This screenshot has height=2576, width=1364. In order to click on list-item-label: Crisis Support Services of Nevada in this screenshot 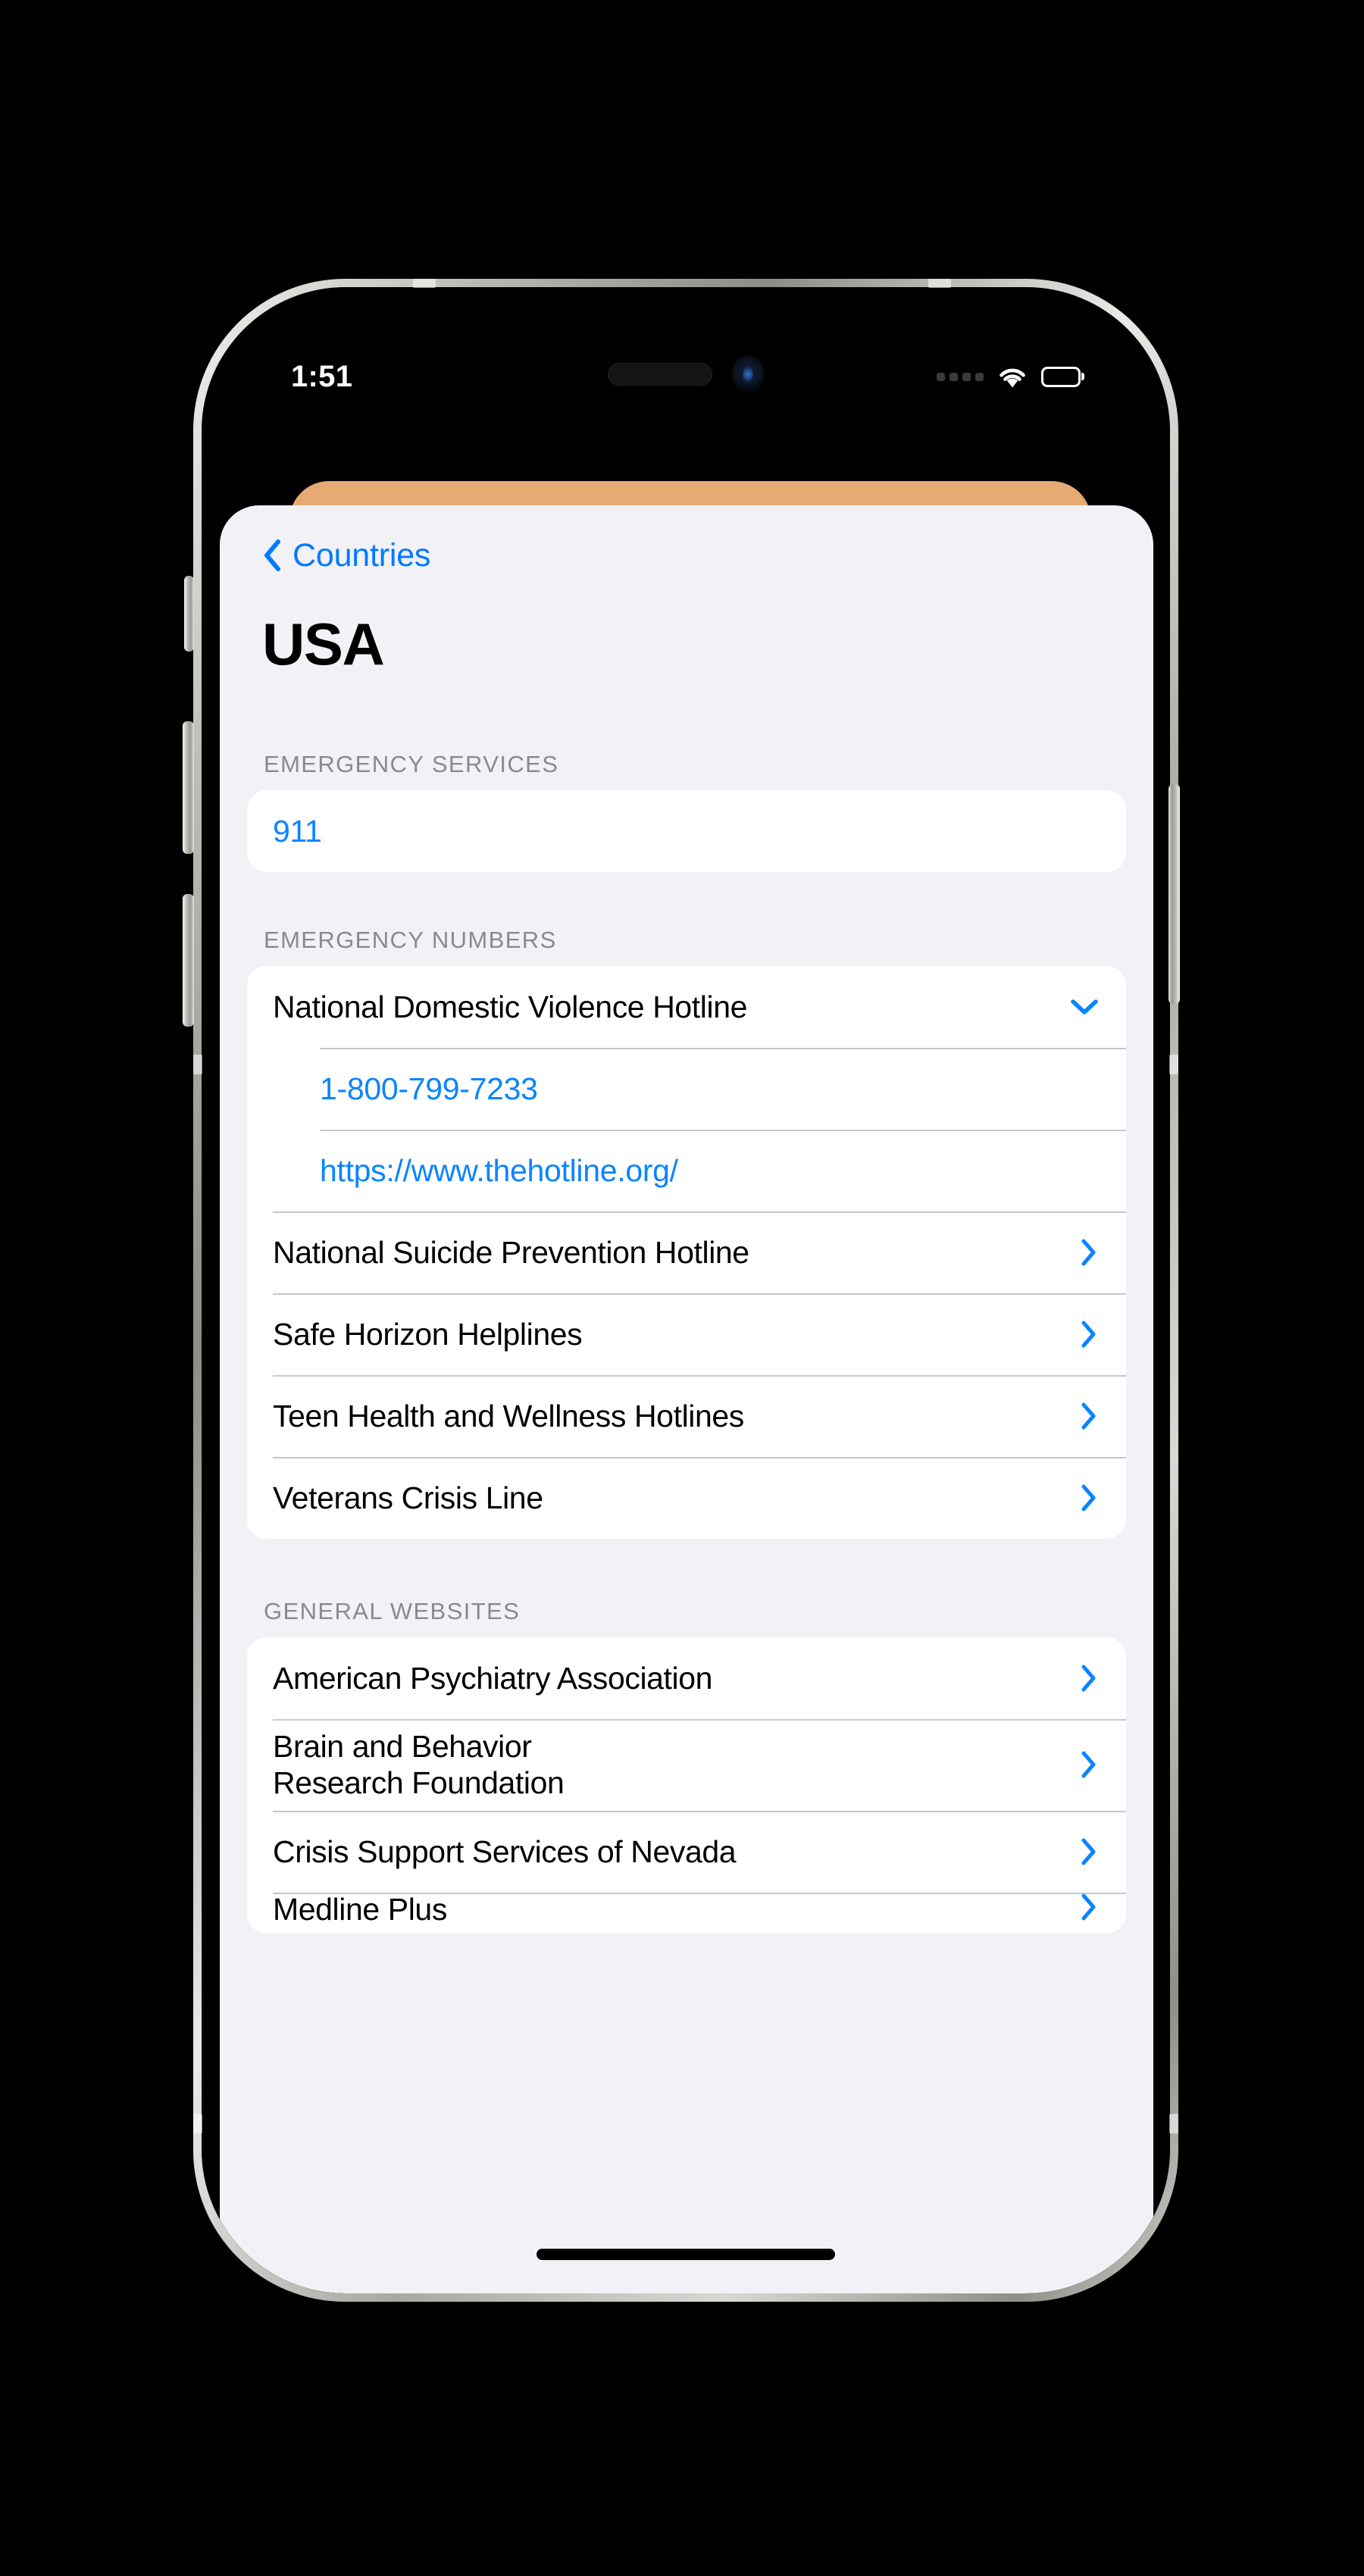, I will do `click(505, 1851)`.